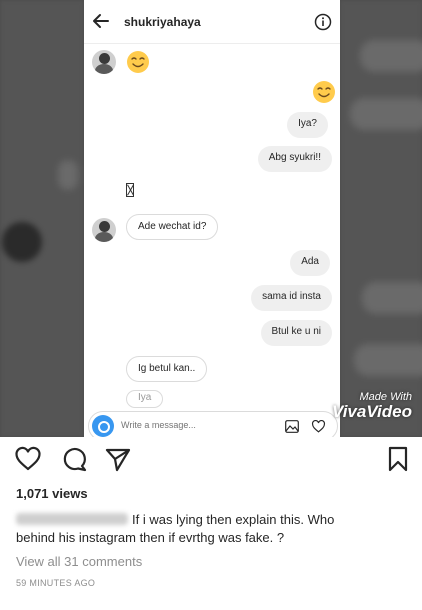 The height and width of the screenshot is (610, 422). I want to click on share-icon, so click(118, 459).